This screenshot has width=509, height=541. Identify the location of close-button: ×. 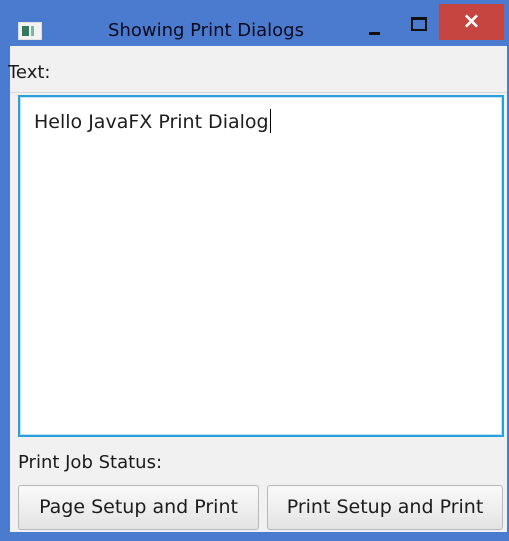
(471, 22).